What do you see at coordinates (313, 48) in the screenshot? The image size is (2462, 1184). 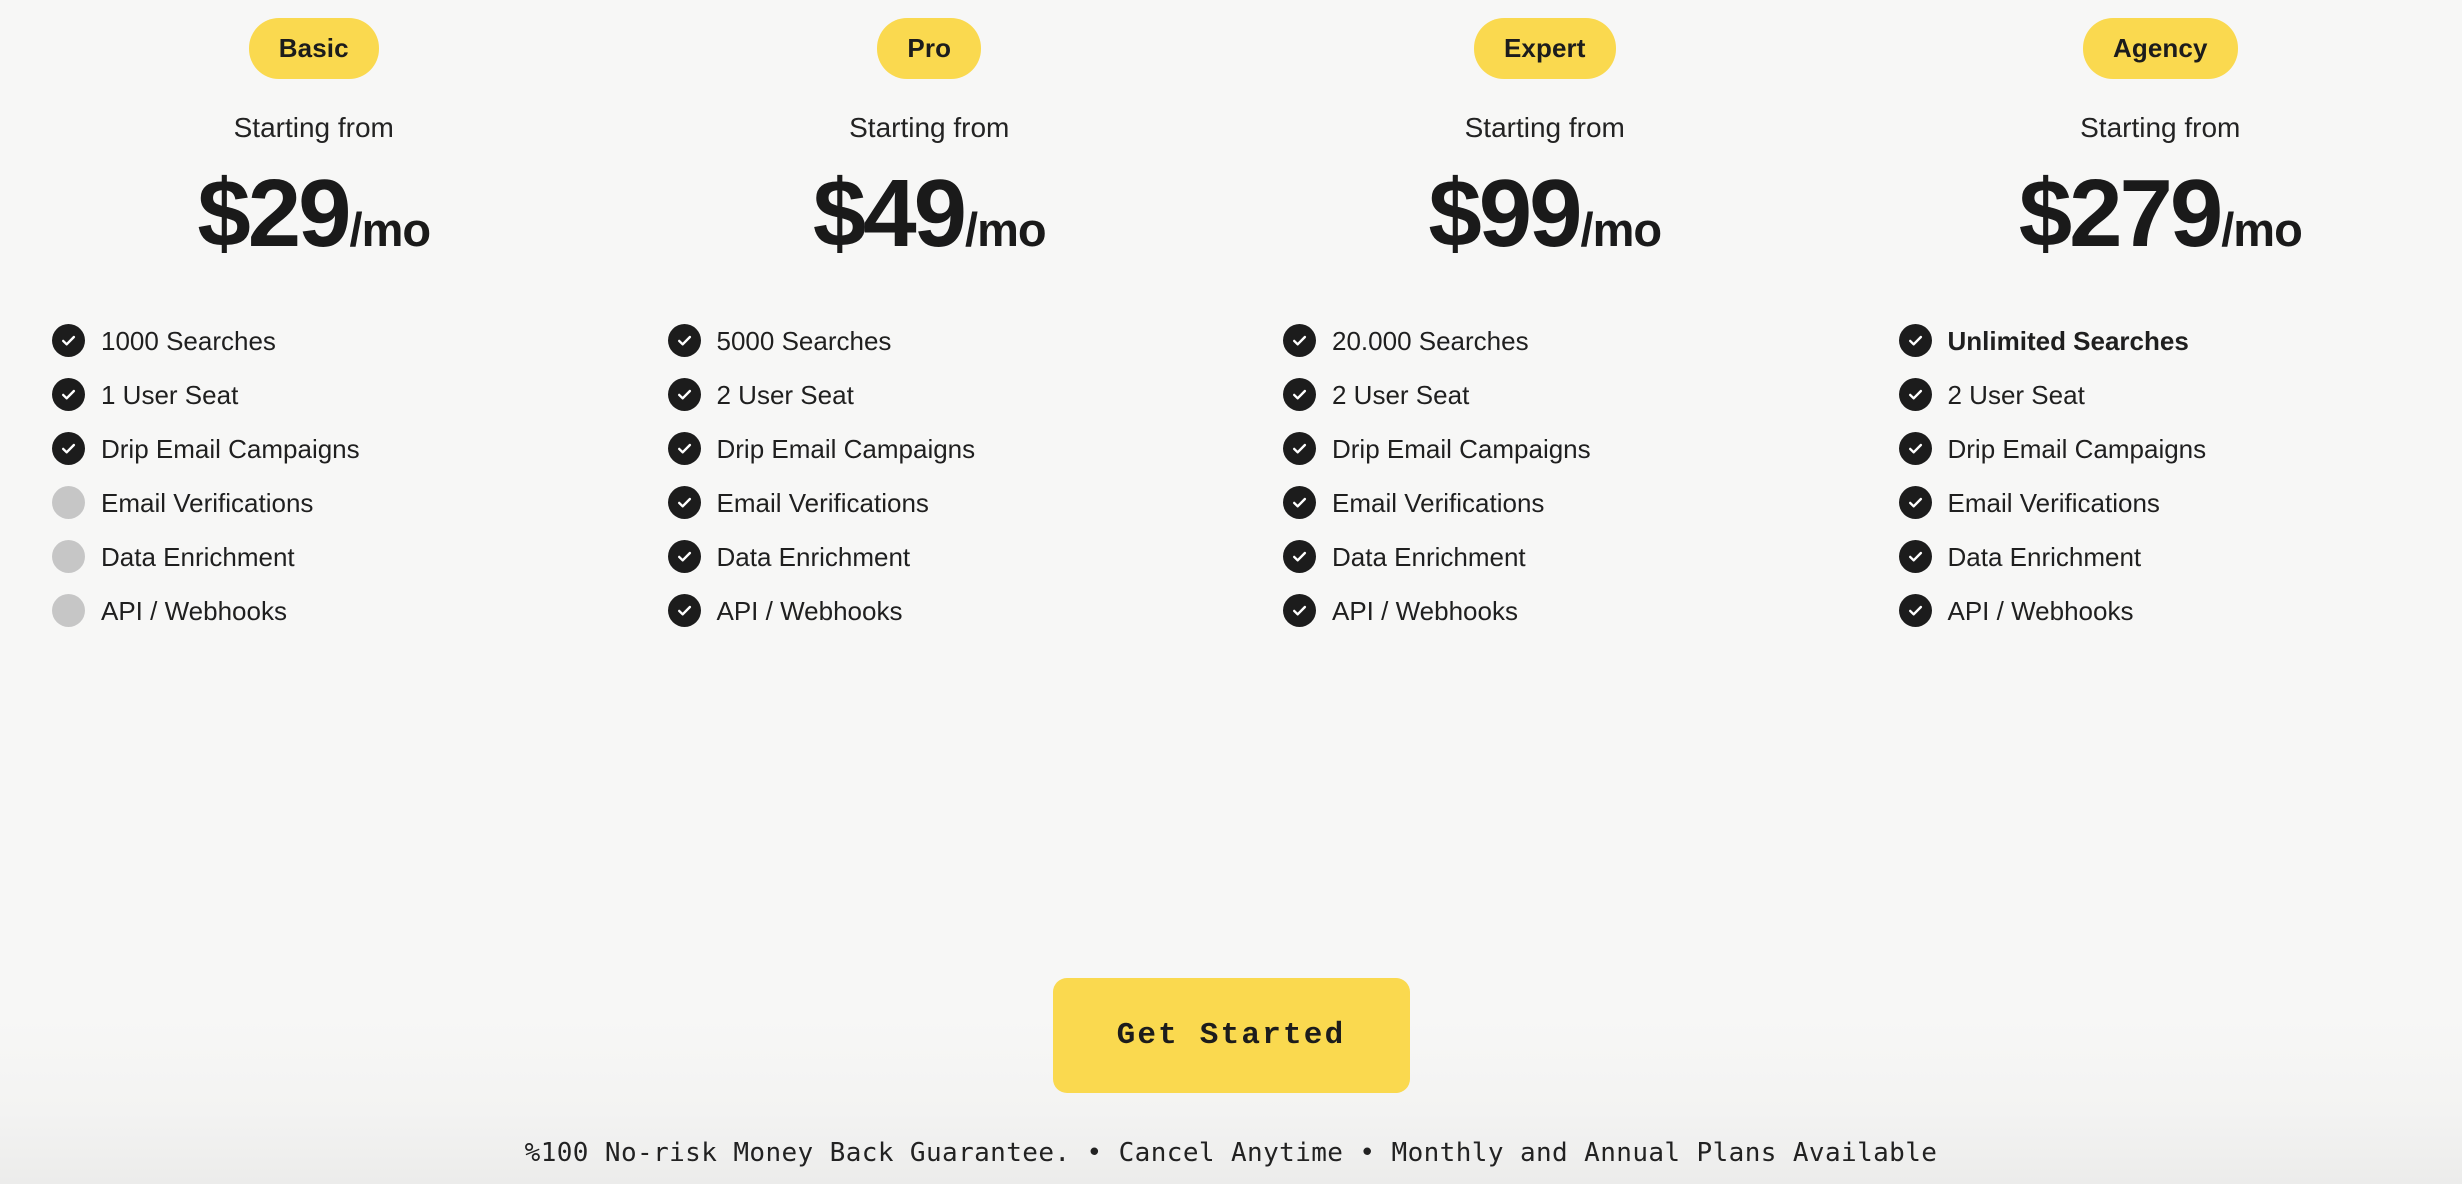 I see `plan-badge: Basic` at bounding box center [313, 48].